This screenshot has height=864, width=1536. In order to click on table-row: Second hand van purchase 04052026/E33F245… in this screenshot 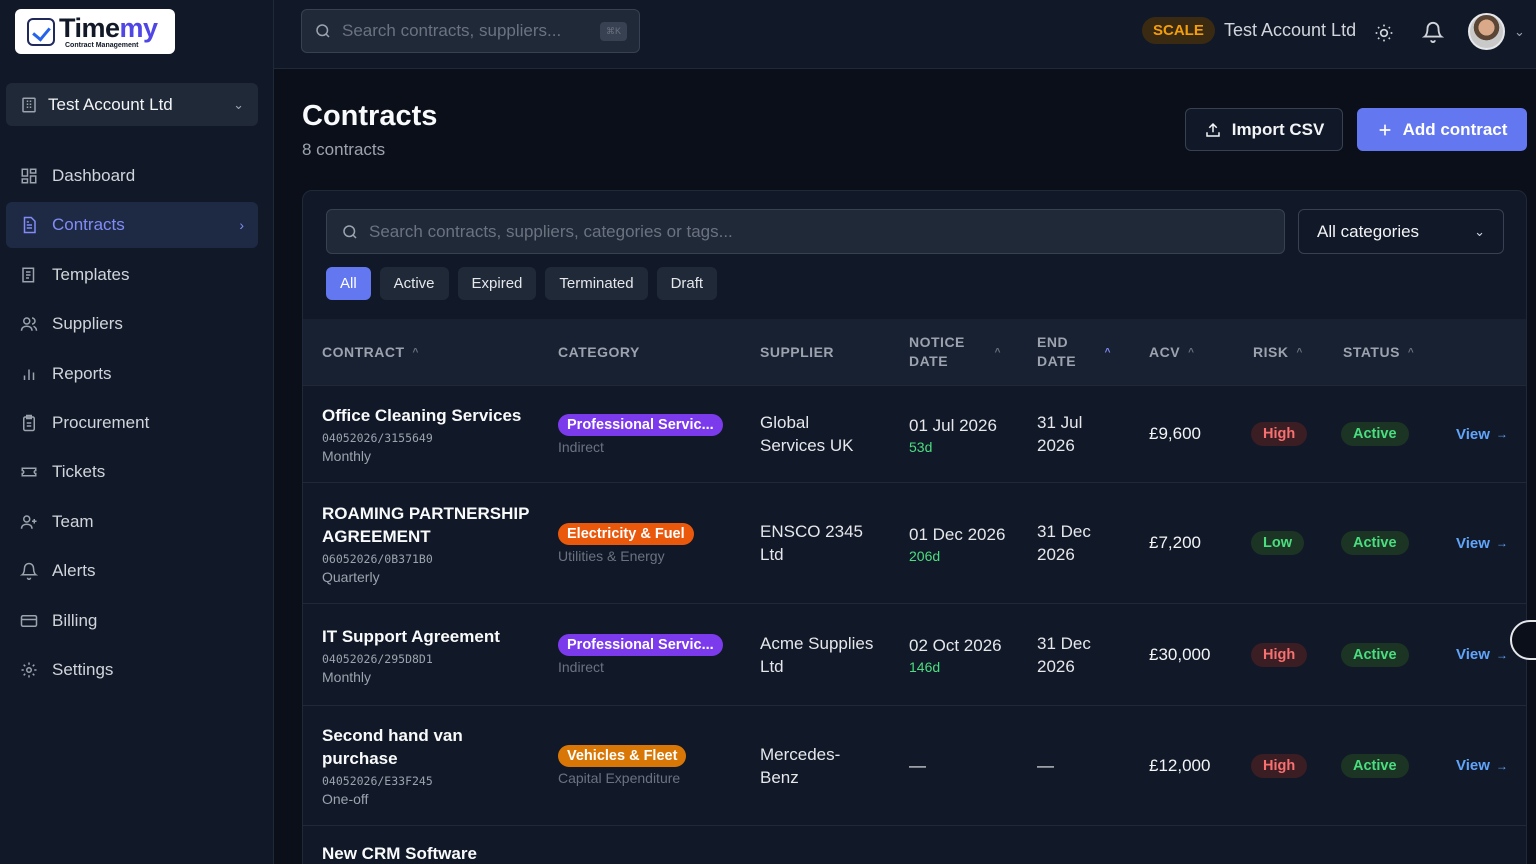, I will do `click(914, 765)`.